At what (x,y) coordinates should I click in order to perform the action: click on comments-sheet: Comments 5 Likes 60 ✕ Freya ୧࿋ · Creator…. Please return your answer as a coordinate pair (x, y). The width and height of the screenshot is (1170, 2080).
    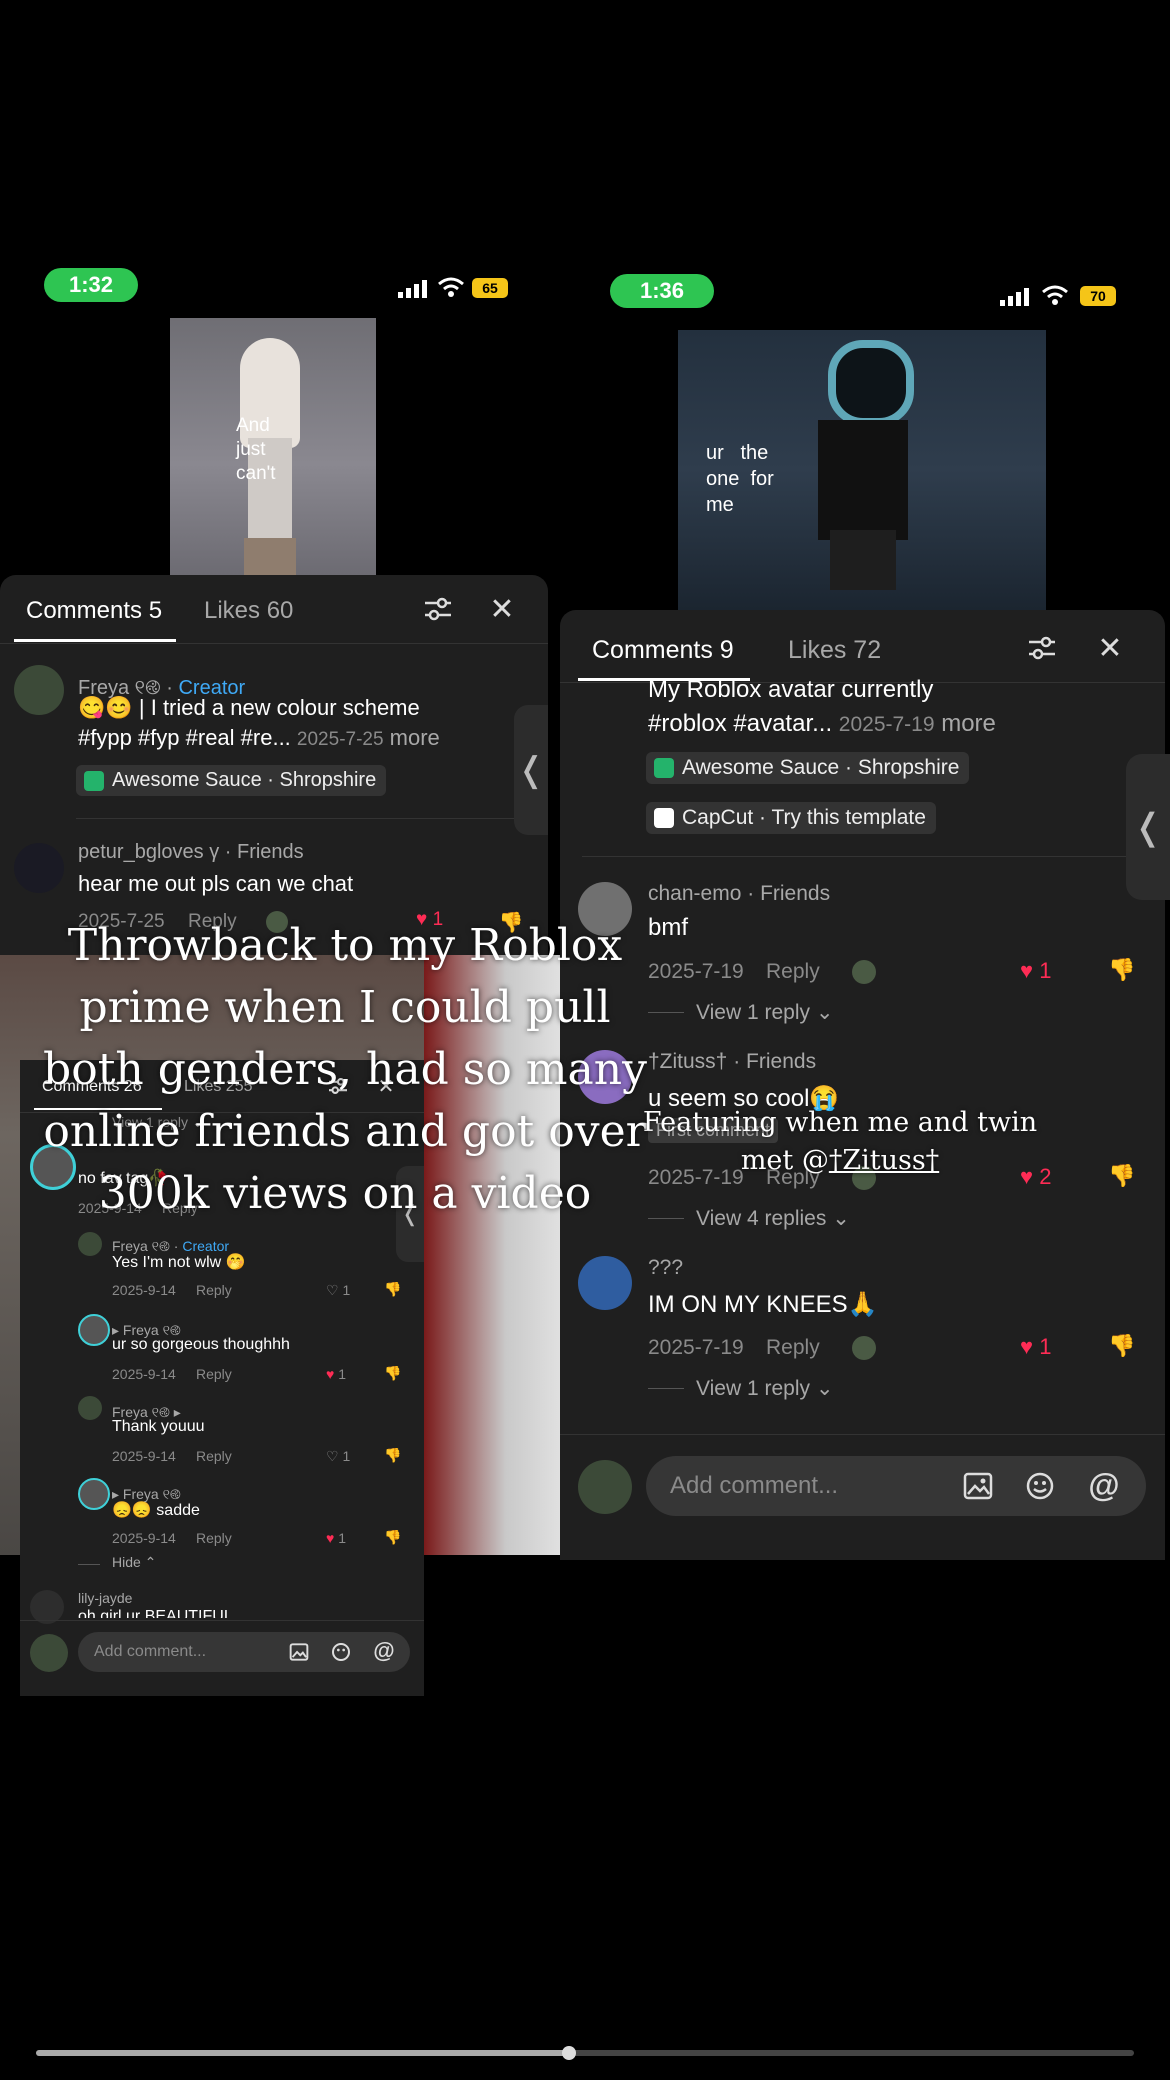
    Looking at the image, I should click on (274, 765).